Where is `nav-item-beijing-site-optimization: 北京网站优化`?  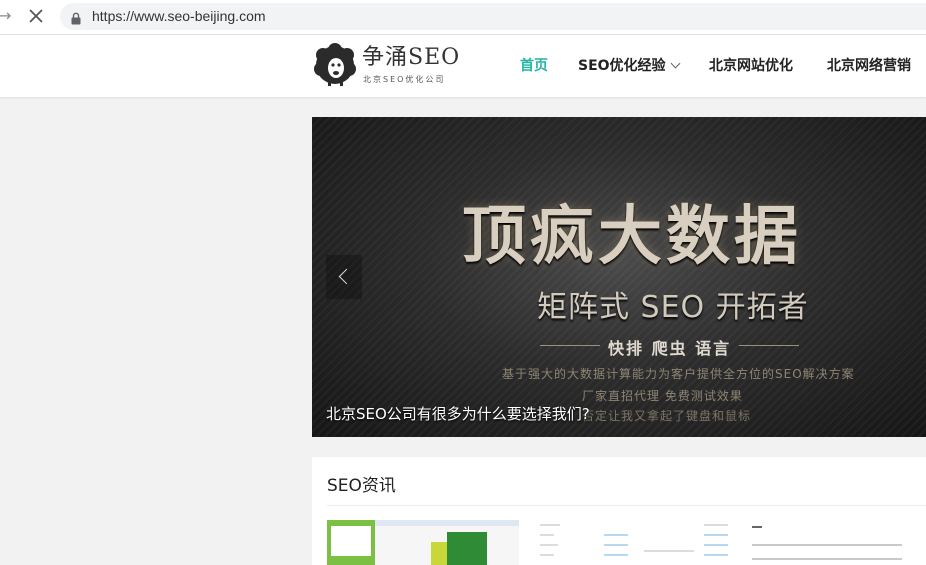
nav-item-beijing-site-optimization: 北京网站优化 is located at coordinates (751, 66).